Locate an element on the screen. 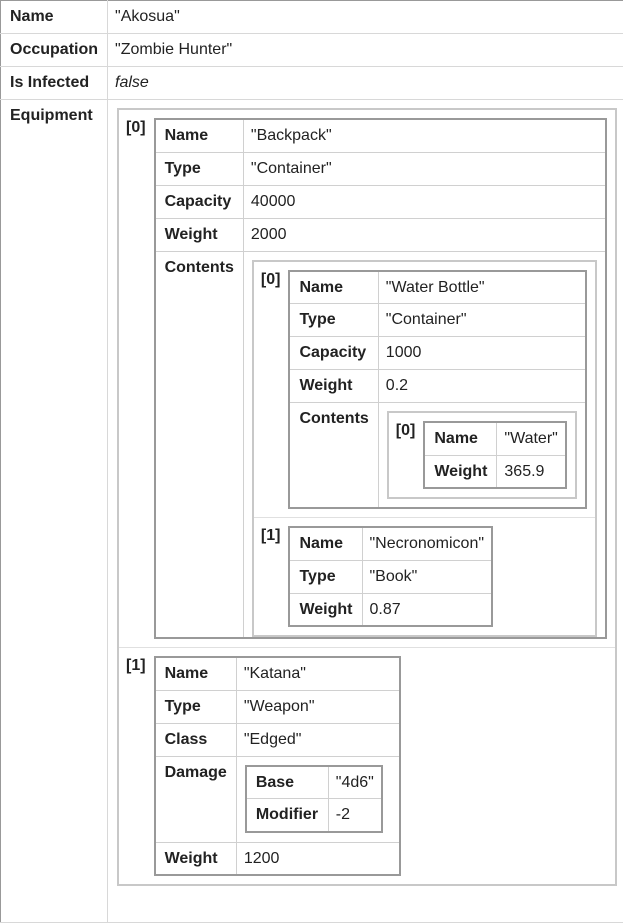 The image size is (623, 924). value-name: "Water" is located at coordinates (531, 439).